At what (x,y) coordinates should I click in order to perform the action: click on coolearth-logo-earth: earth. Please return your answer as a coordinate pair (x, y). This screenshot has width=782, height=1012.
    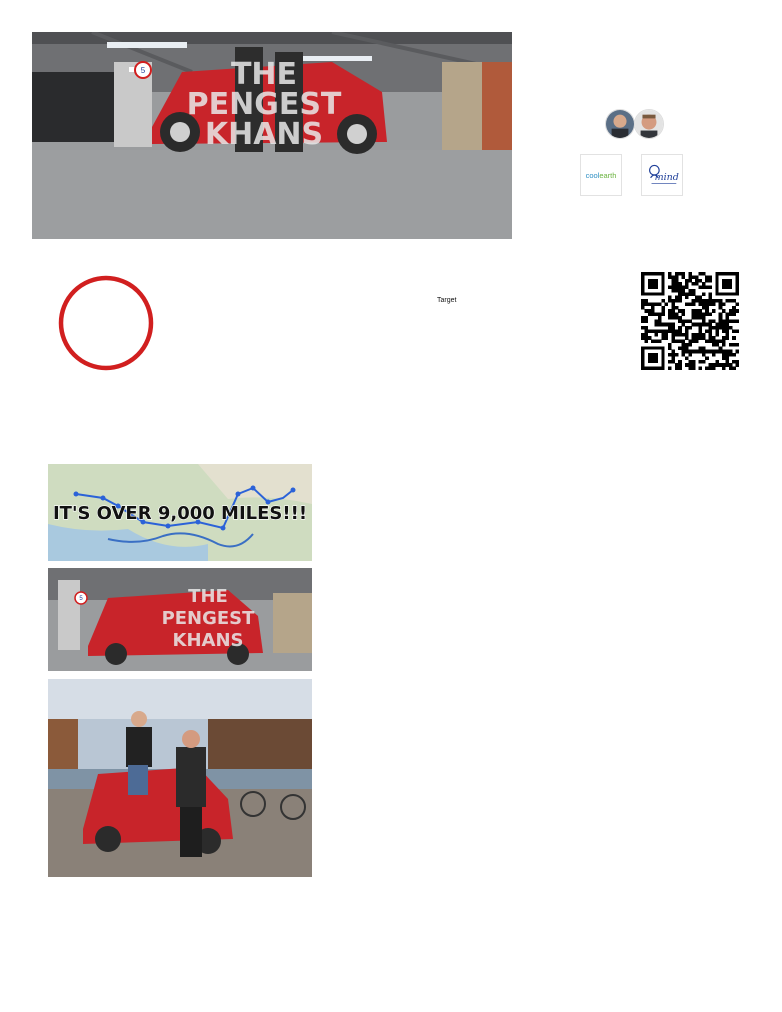
    Looking at the image, I should click on (608, 175).